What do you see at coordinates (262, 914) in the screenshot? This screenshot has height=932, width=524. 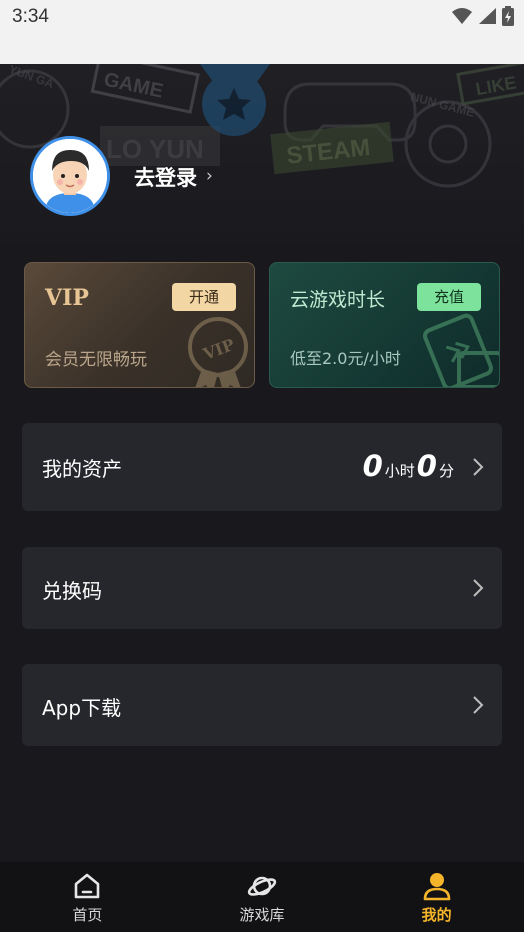 I see `tab-game-library-label: 游戏库` at bounding box center [262, 914].